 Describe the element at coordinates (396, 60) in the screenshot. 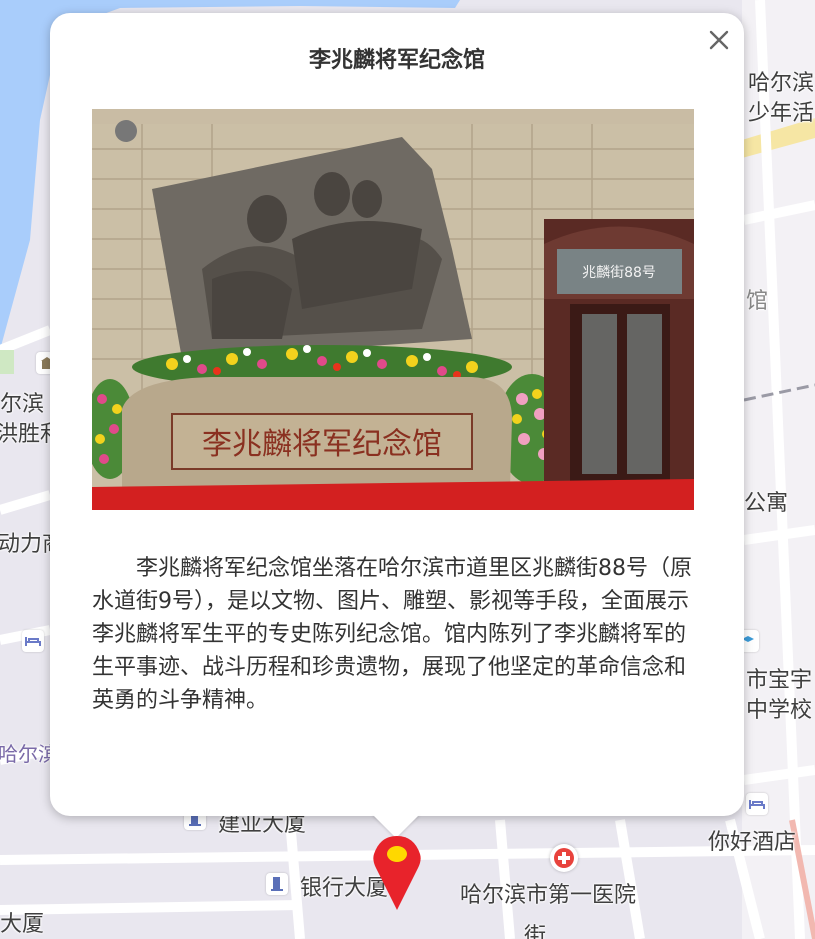

I see `popup-title: 李兆麟将军纪念馆` at that location.